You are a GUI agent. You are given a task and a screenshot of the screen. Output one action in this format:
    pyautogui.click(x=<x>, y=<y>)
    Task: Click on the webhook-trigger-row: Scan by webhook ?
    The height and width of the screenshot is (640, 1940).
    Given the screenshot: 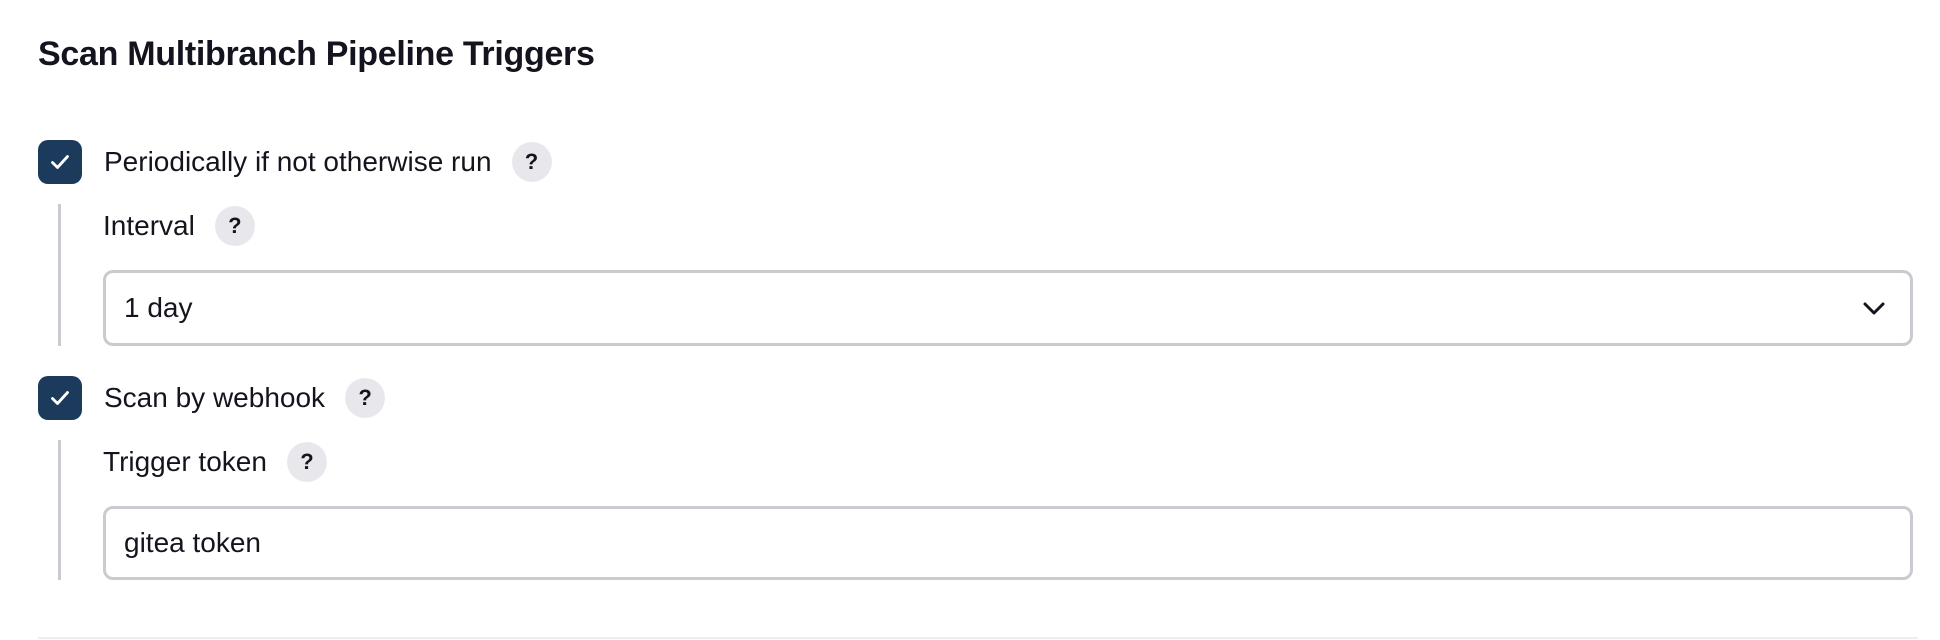 What is the action you would take?
    pyautogui.click(x=212, y=398)
    